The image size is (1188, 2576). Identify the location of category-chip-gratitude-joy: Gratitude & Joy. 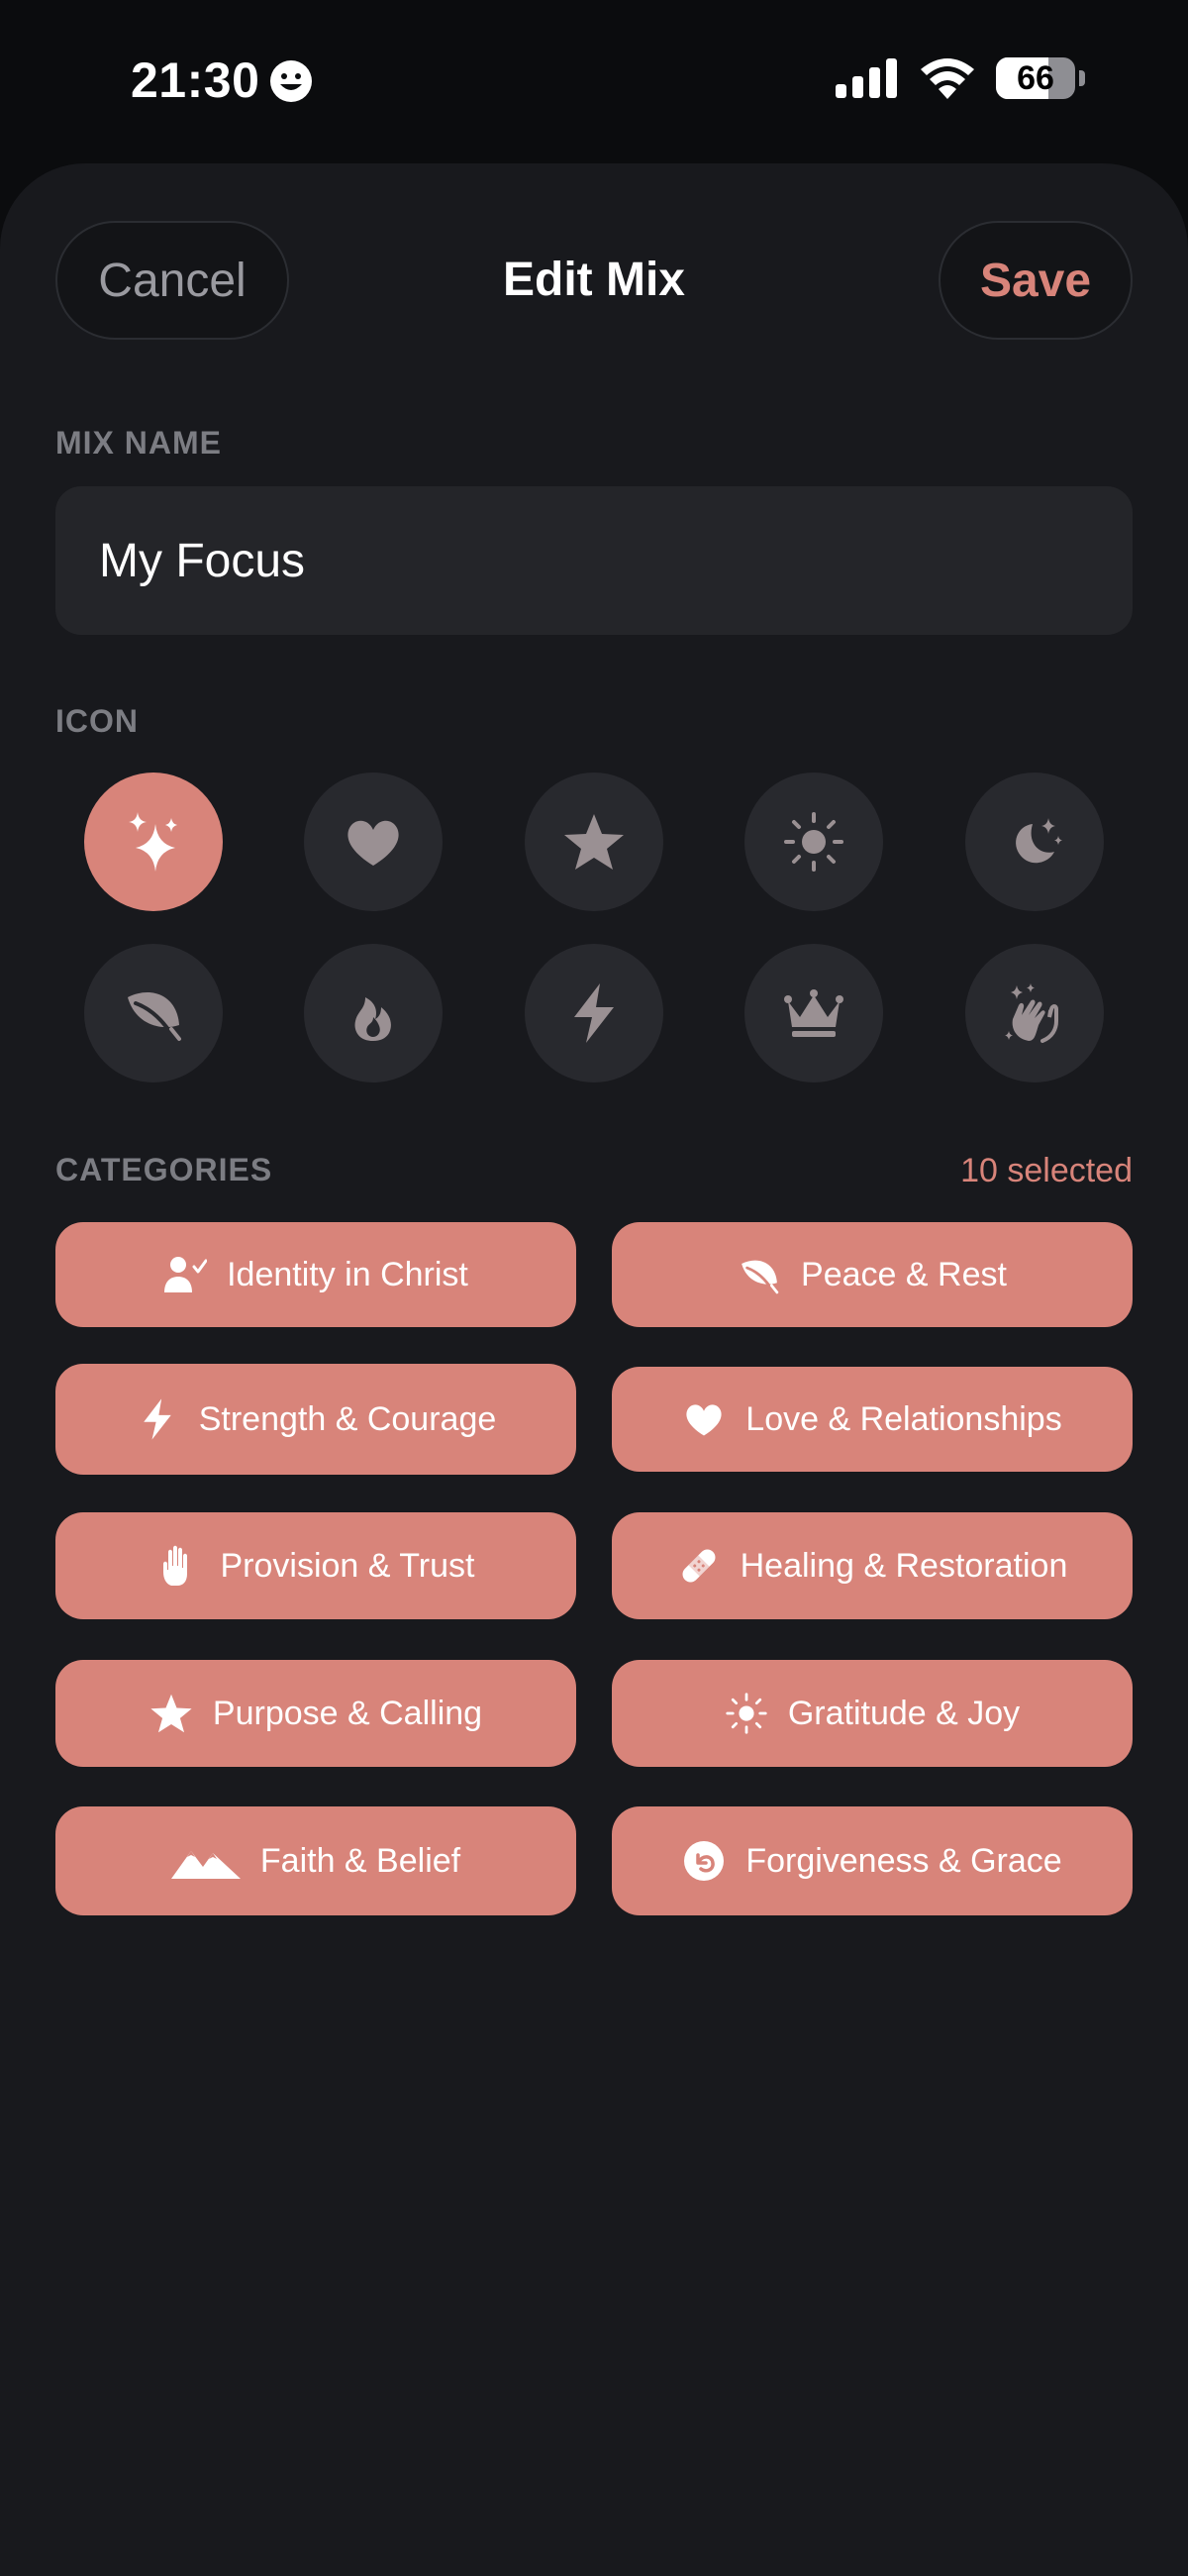
(873, 1713).